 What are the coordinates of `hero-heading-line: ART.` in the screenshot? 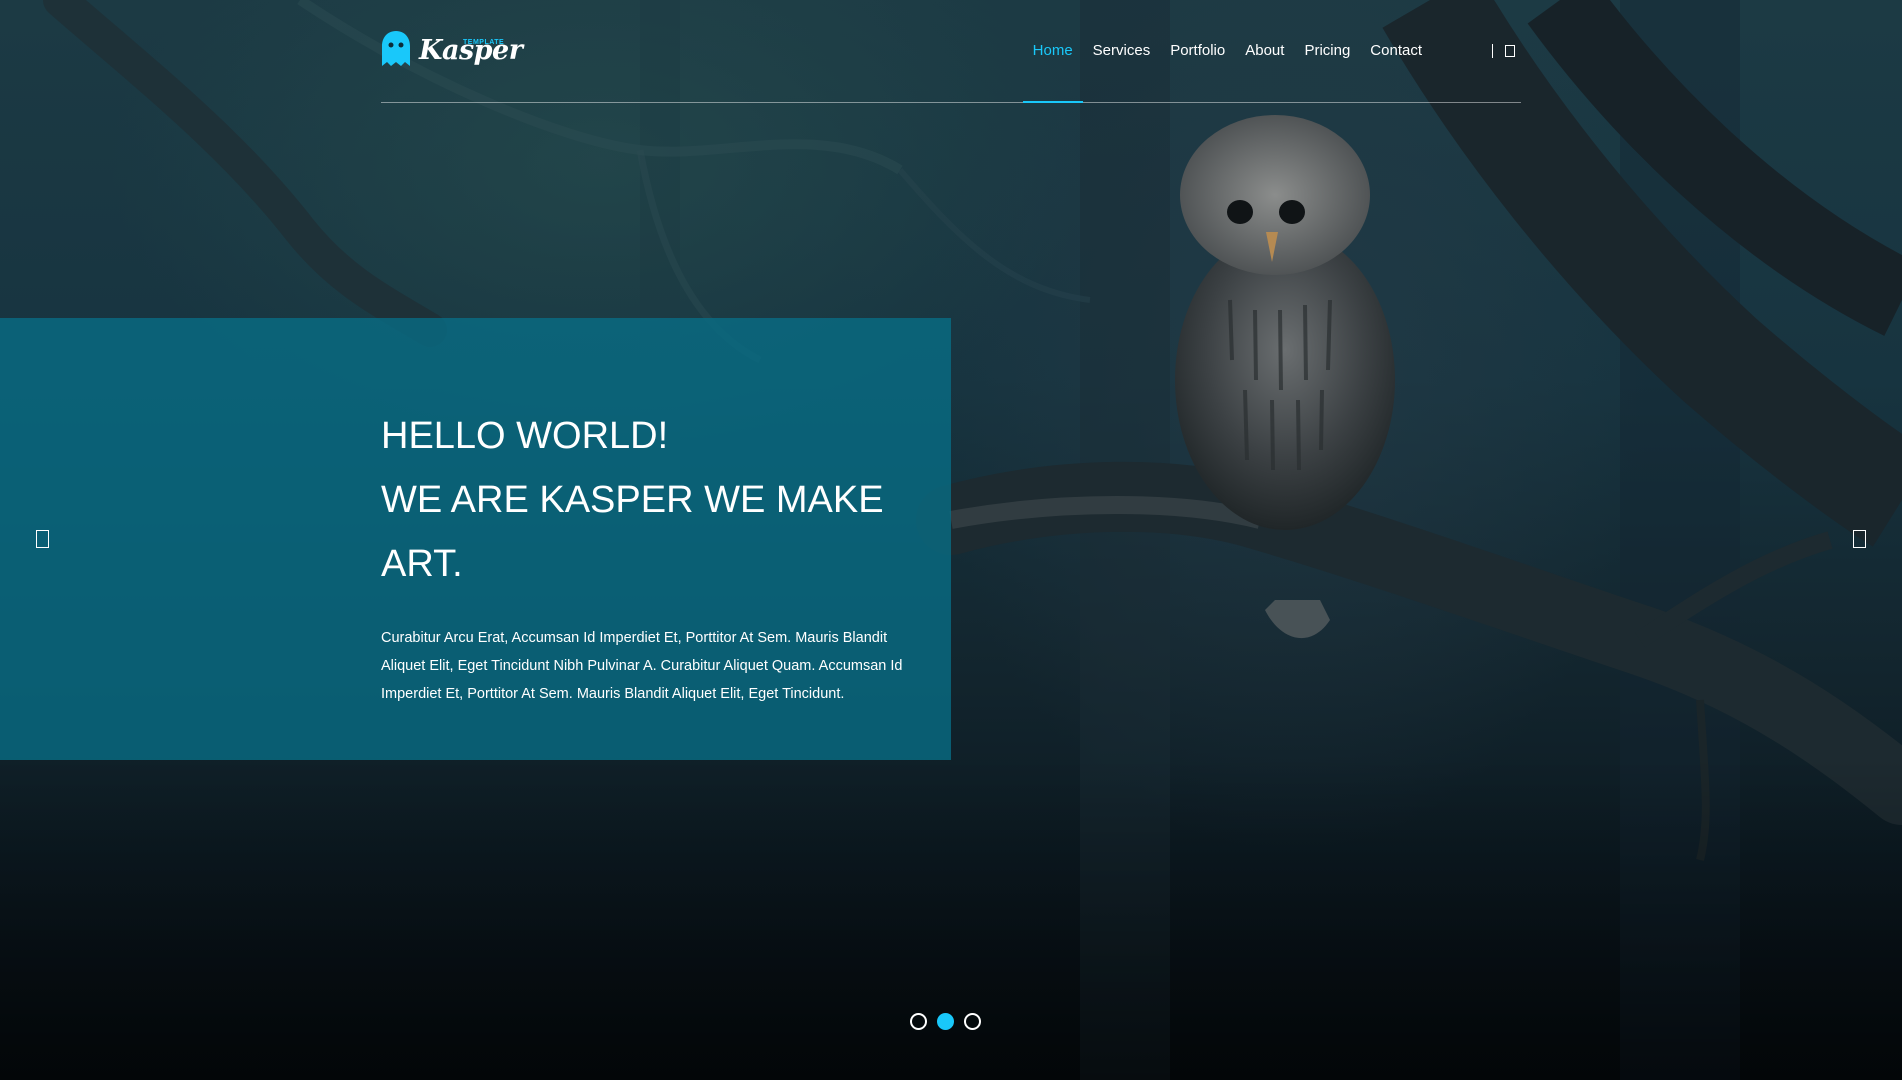 It's located at (422, 564).